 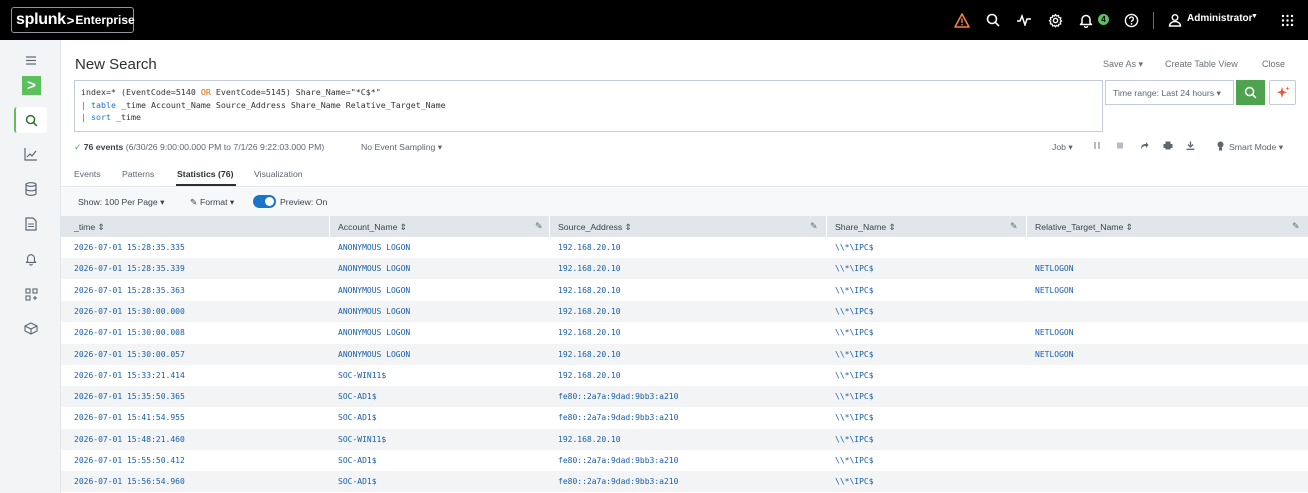 What do you see at coordinates (129, 375) in the screenshot?
I see `cell-time: 2026-07-01 15:33:21.414` at bounding box center [129, 375].